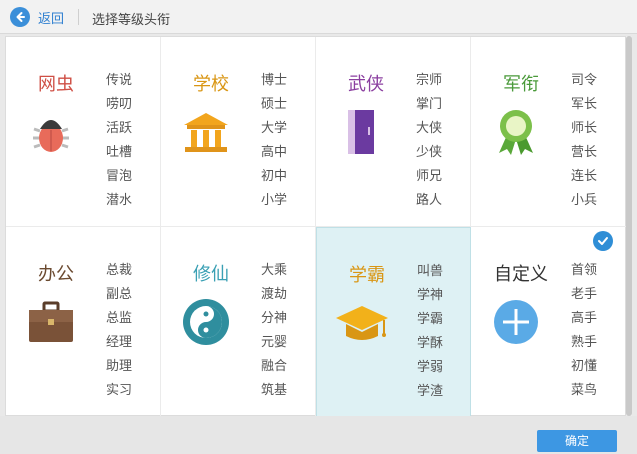 This screenshot has height=454, width=637. What do you see at coordinates (119, 294) in the screenshot?
I see `level-item: 副总` at bounding box center [119, 294].